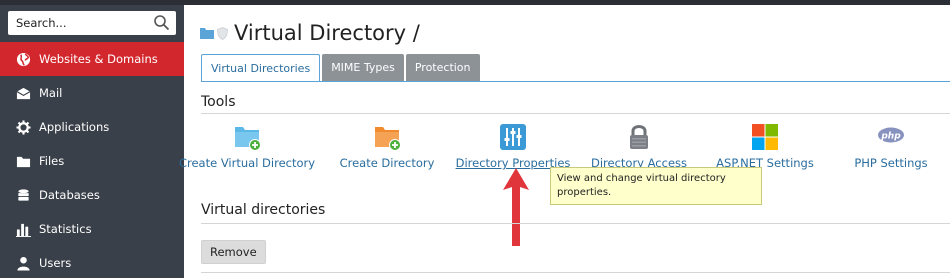  I want to click on tools-divider, so click(575, 113).